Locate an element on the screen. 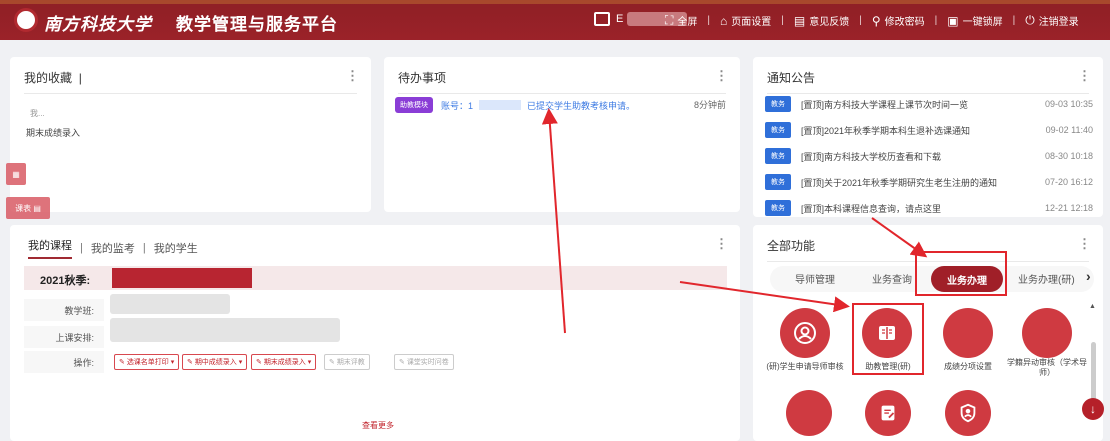 This screenshot has height=441, width=1110. arrow-to-business-tab is located at coordinates (899, 237).